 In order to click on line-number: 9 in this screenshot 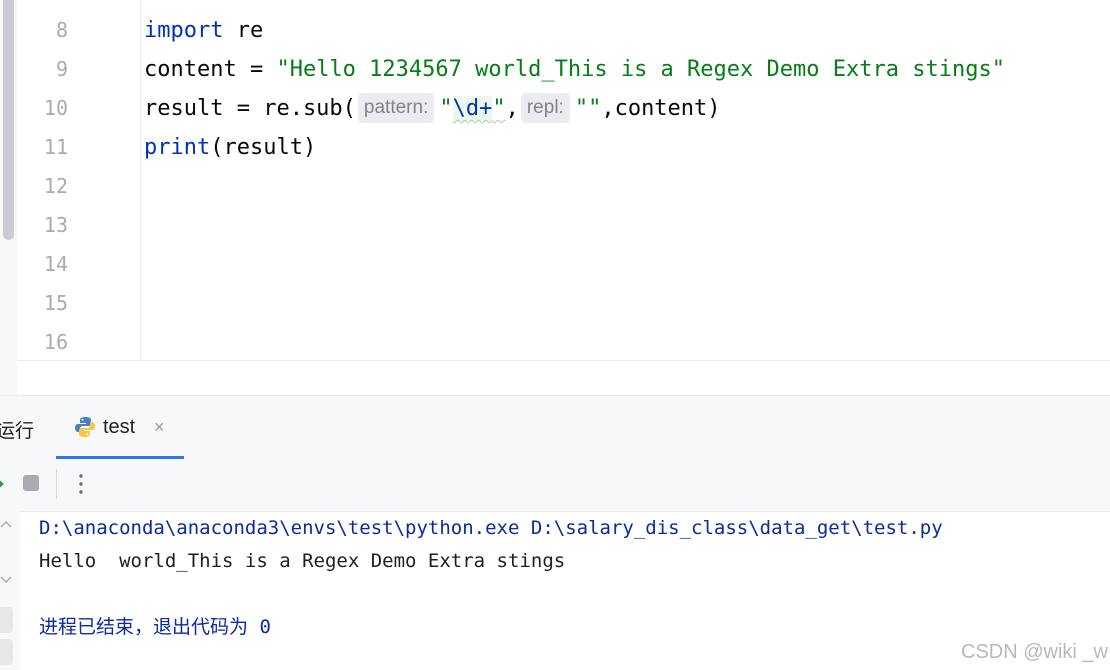, I will do `click(61, 69)`.